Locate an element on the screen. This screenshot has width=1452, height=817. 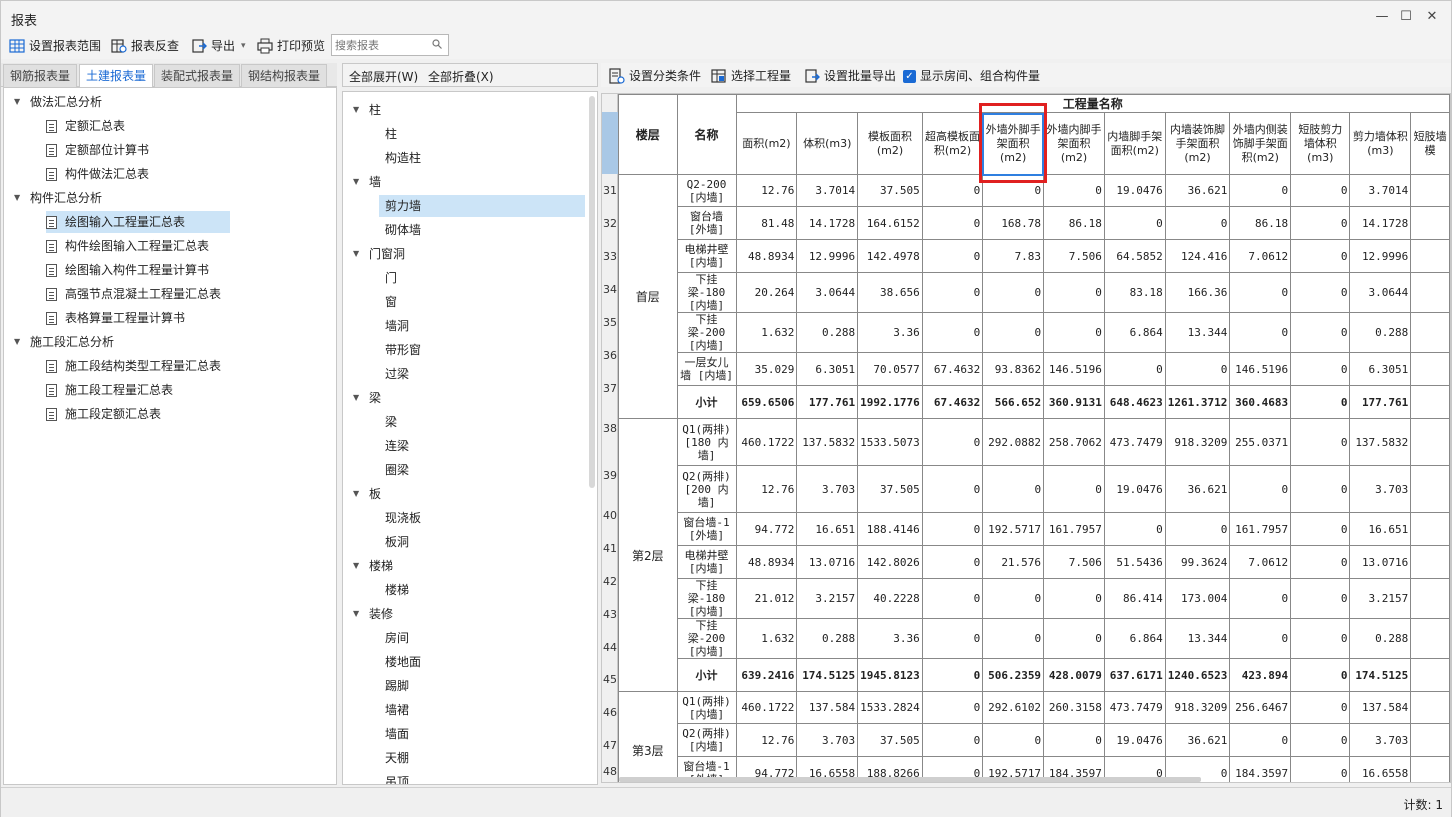
floor-cell: 首层 is located at coordinates (648, 296).